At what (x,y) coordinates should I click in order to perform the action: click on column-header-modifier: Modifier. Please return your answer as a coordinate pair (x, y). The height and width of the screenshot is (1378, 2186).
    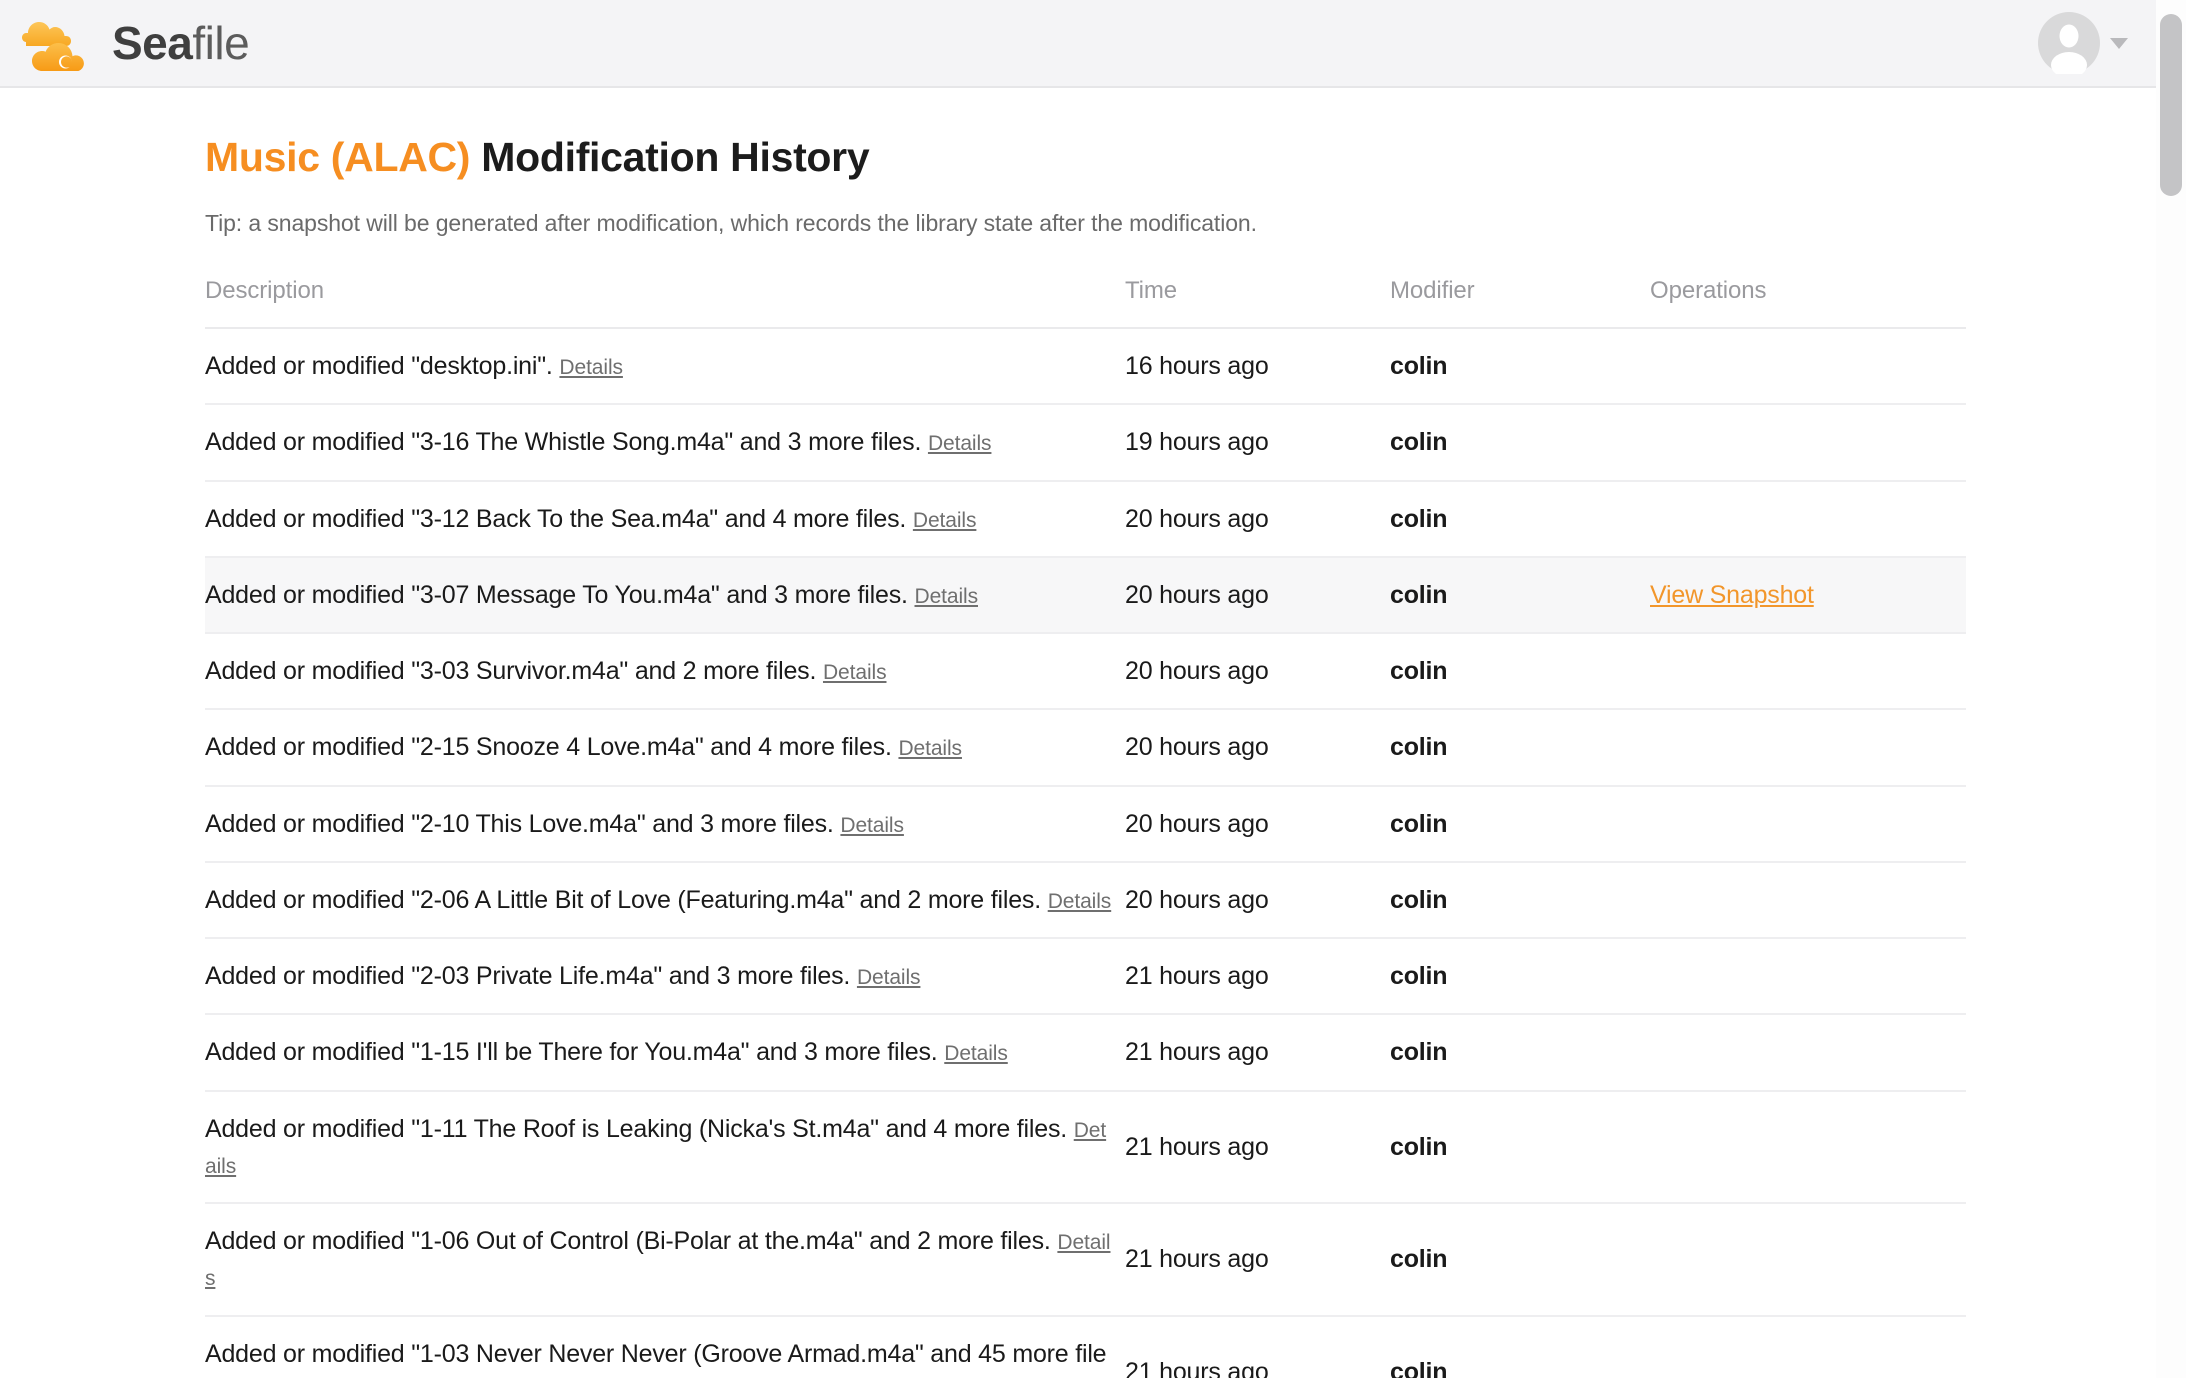
    Looking at the image, I should click on (1432, 290).